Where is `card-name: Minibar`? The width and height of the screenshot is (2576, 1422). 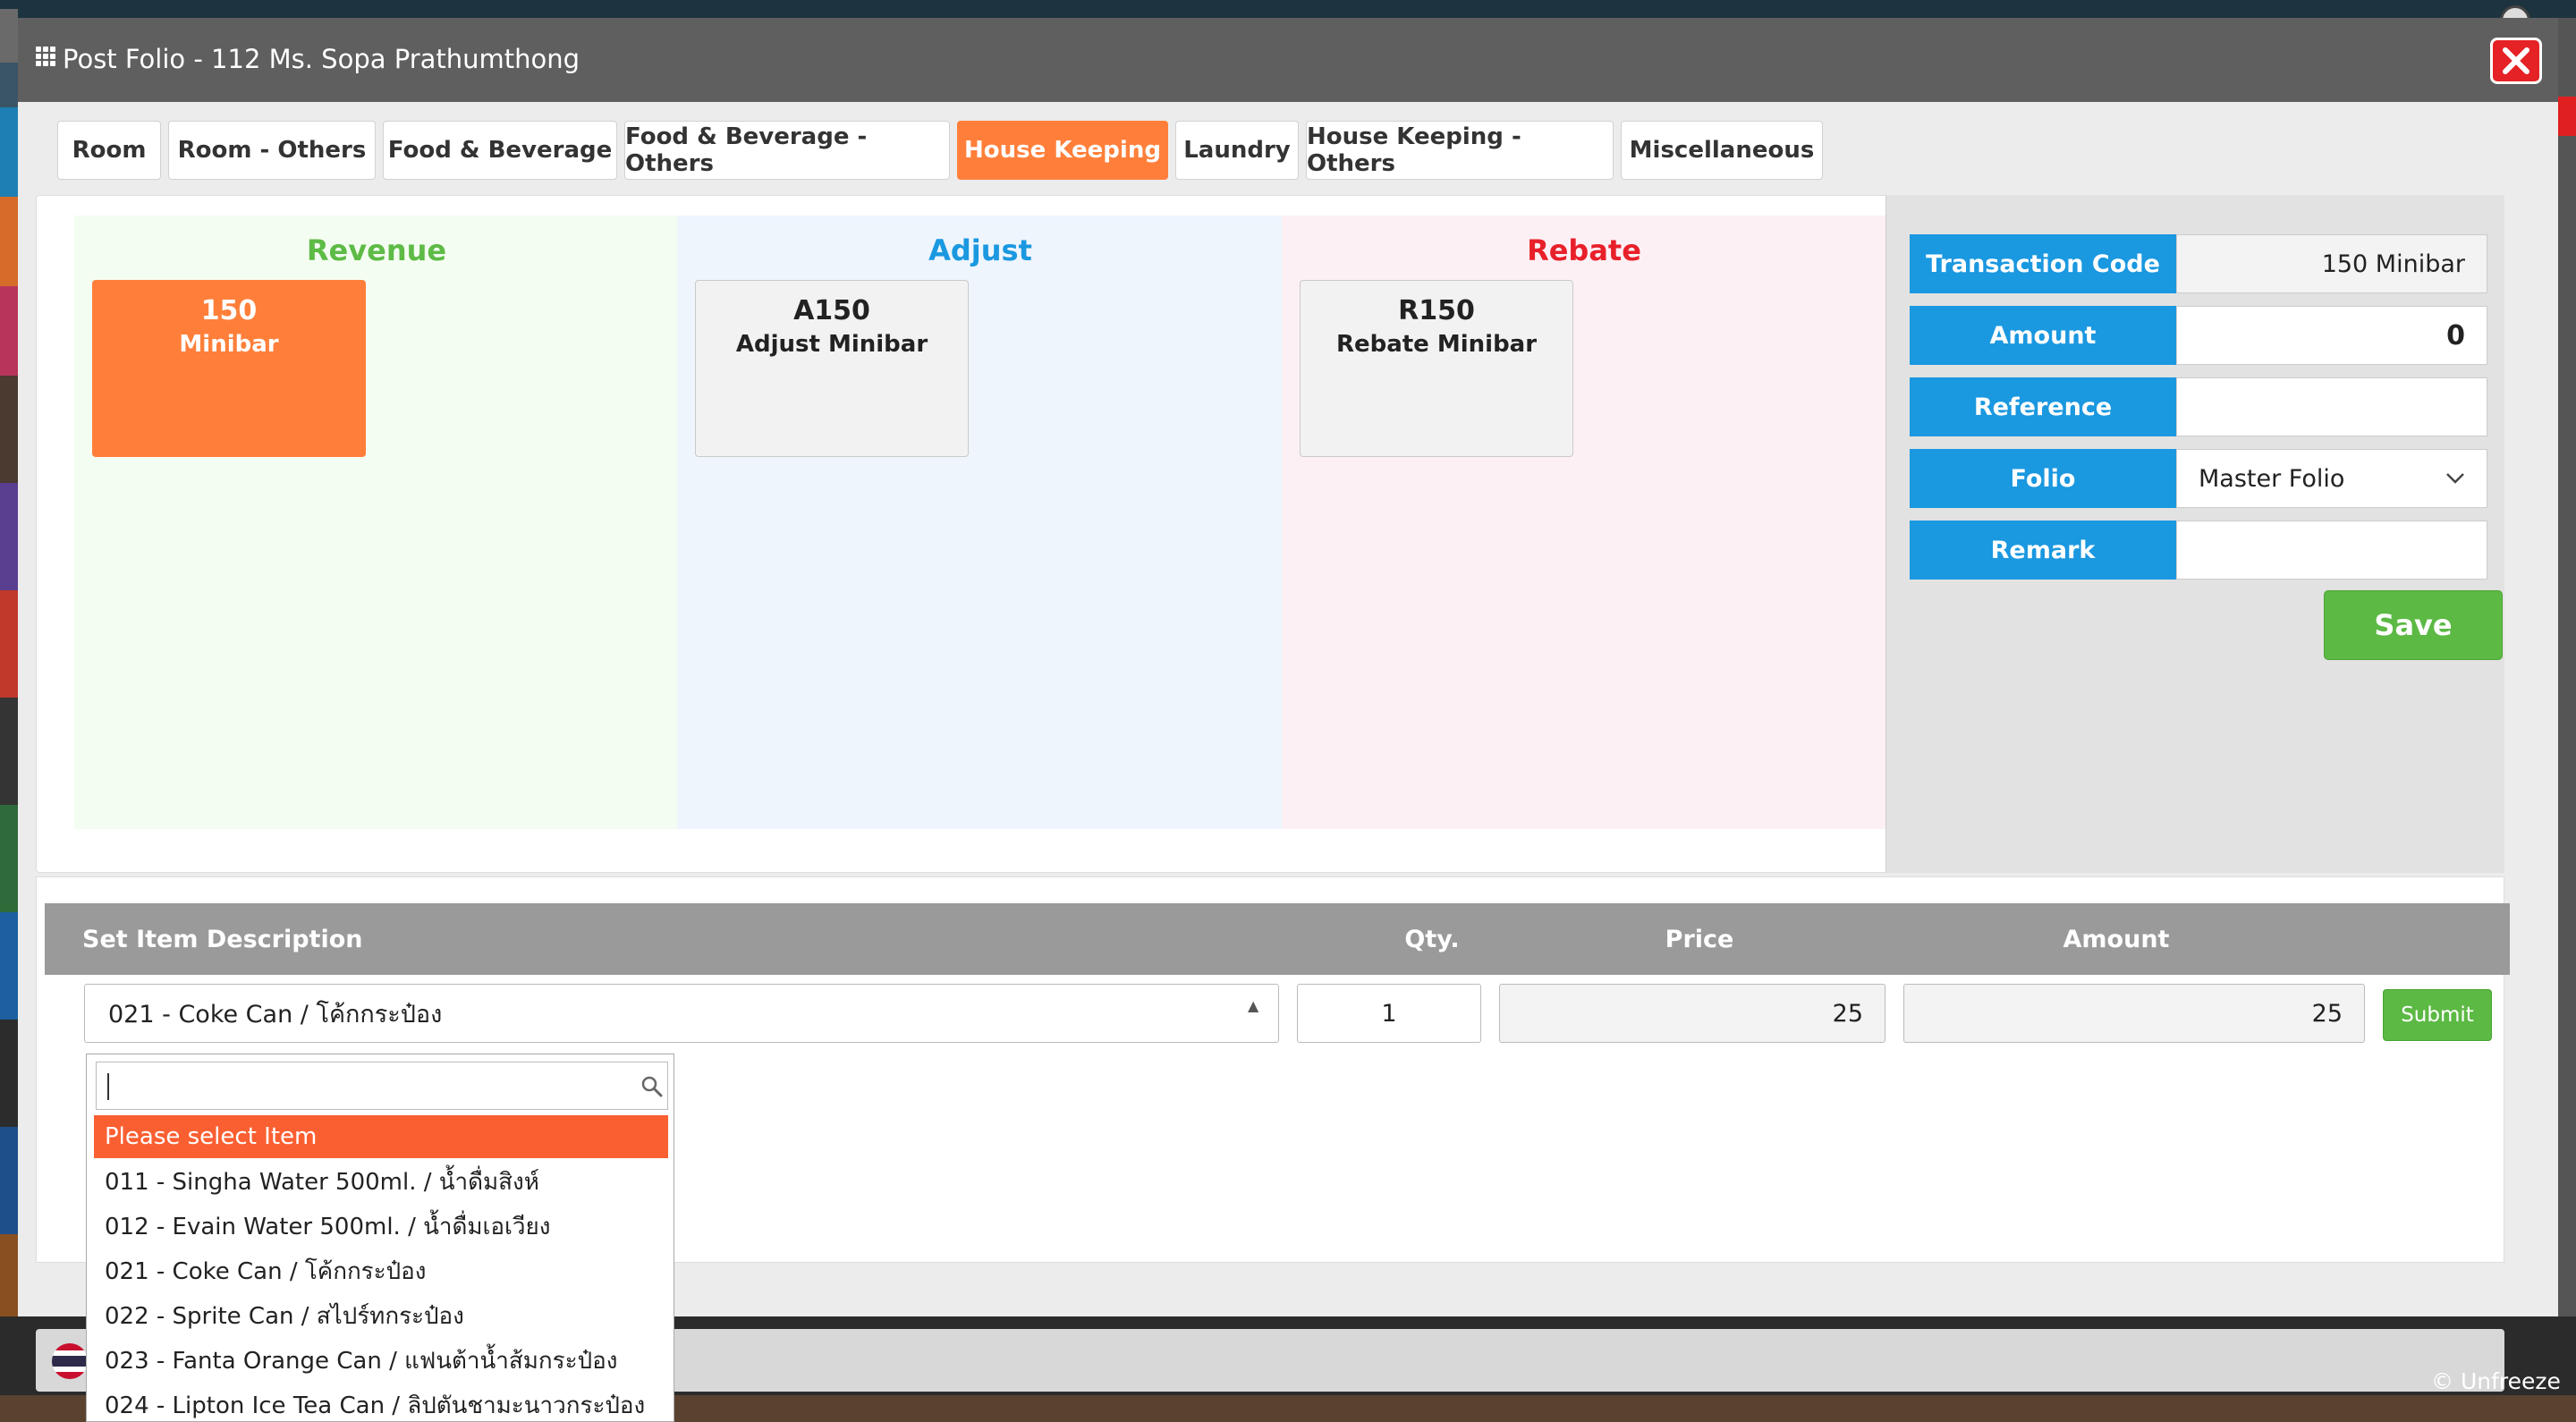
card-name: Minibar is located at coordinates (229, 344).